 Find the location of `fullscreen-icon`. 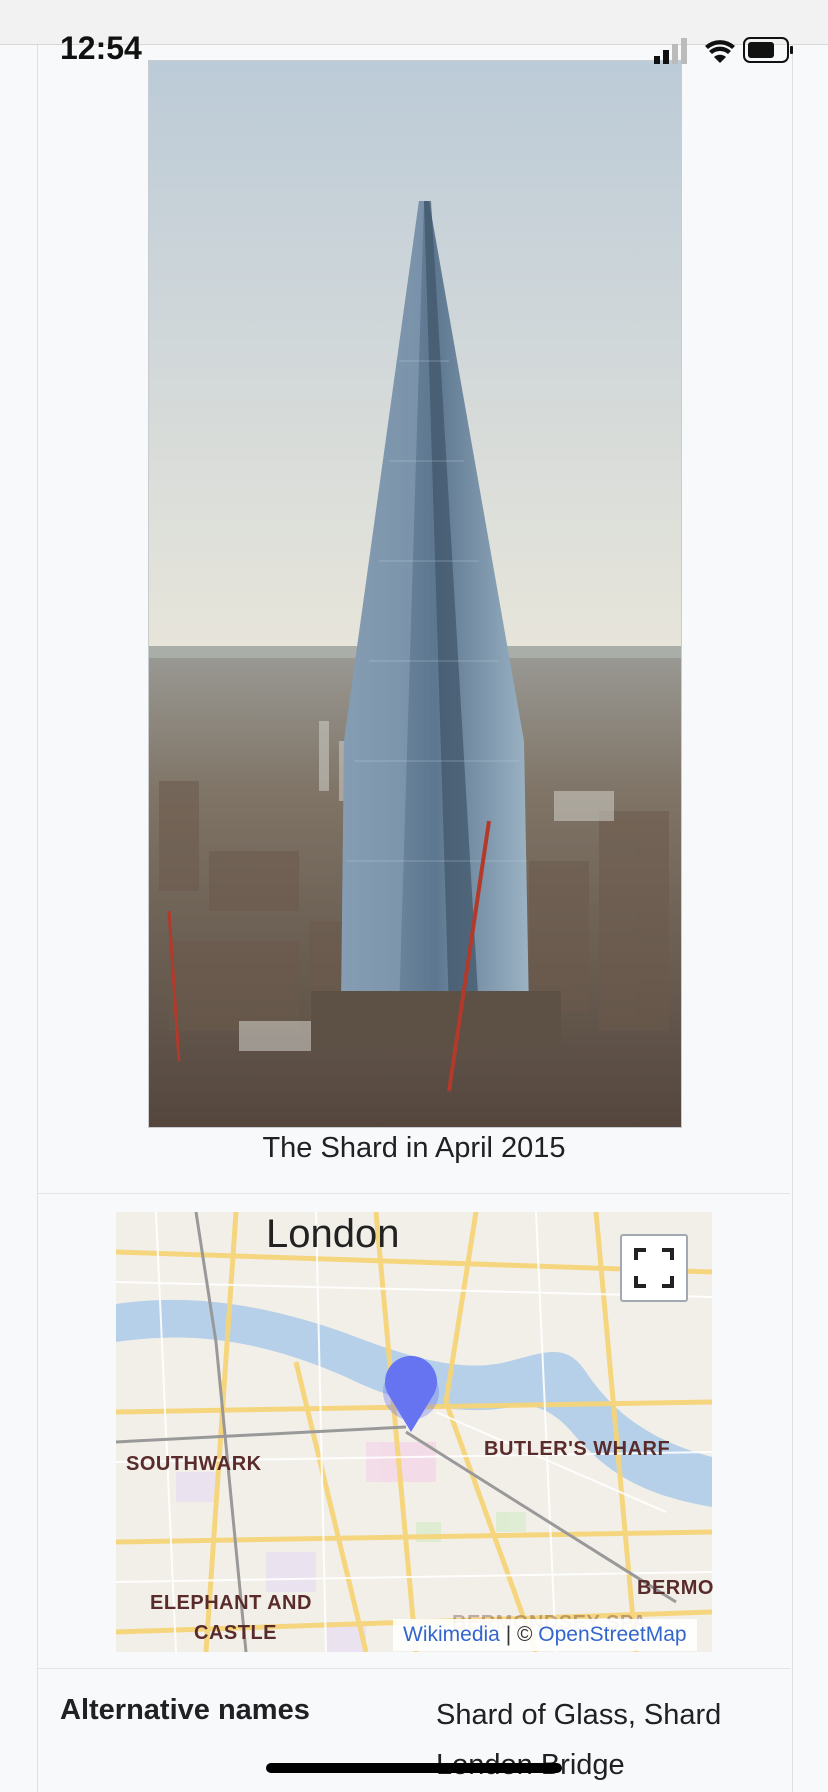

fullscreen-icon is located at coordinates (654, 1268).